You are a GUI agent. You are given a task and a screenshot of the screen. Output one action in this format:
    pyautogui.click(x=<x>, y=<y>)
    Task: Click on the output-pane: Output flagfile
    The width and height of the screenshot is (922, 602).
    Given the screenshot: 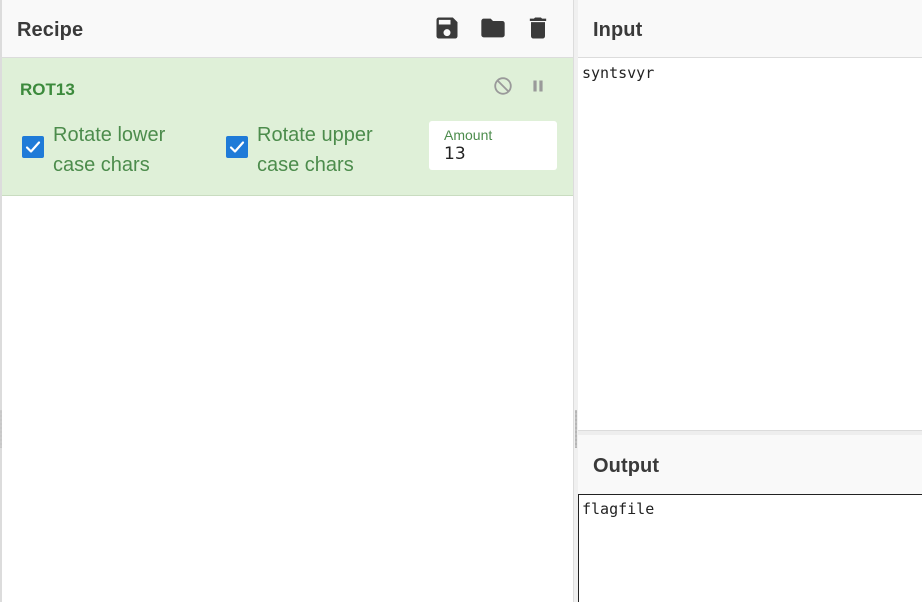 What is the action you would take?
    pyautogui.click(x=750, y=518)
    